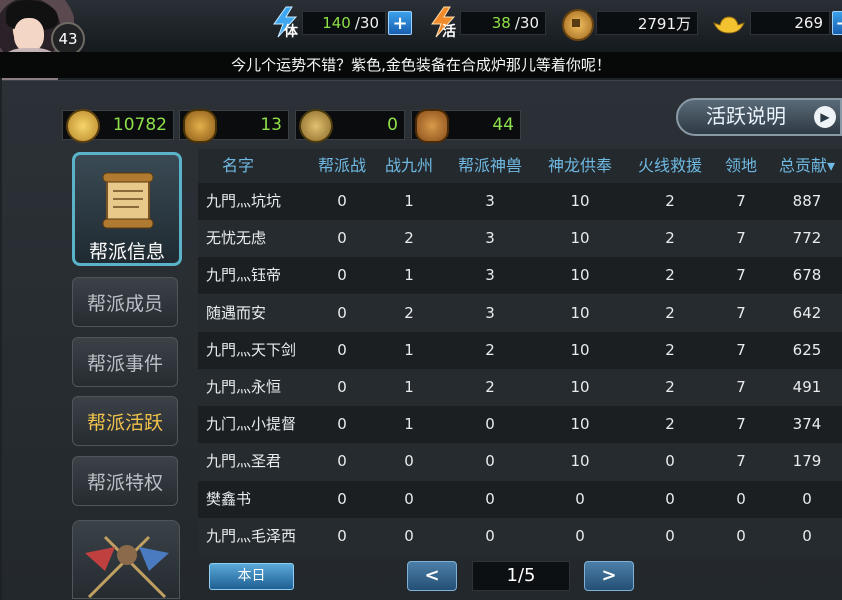  I want to click on table-row: 九門灬坑坑 0 1 3 10 2 7 887, so click(520, 201).